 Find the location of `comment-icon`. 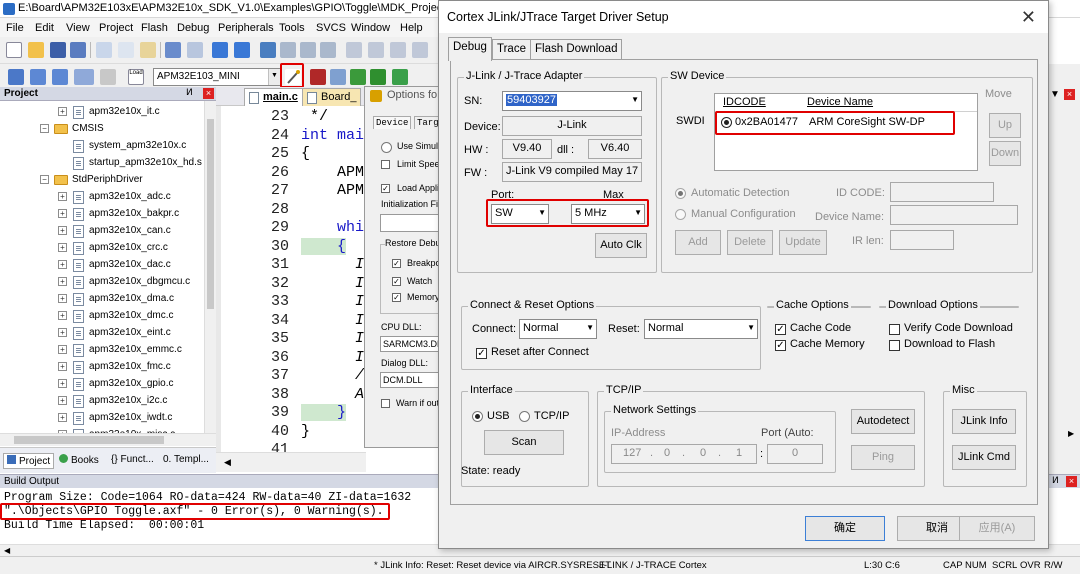

comment-icon is located at coordinates (398, 50).